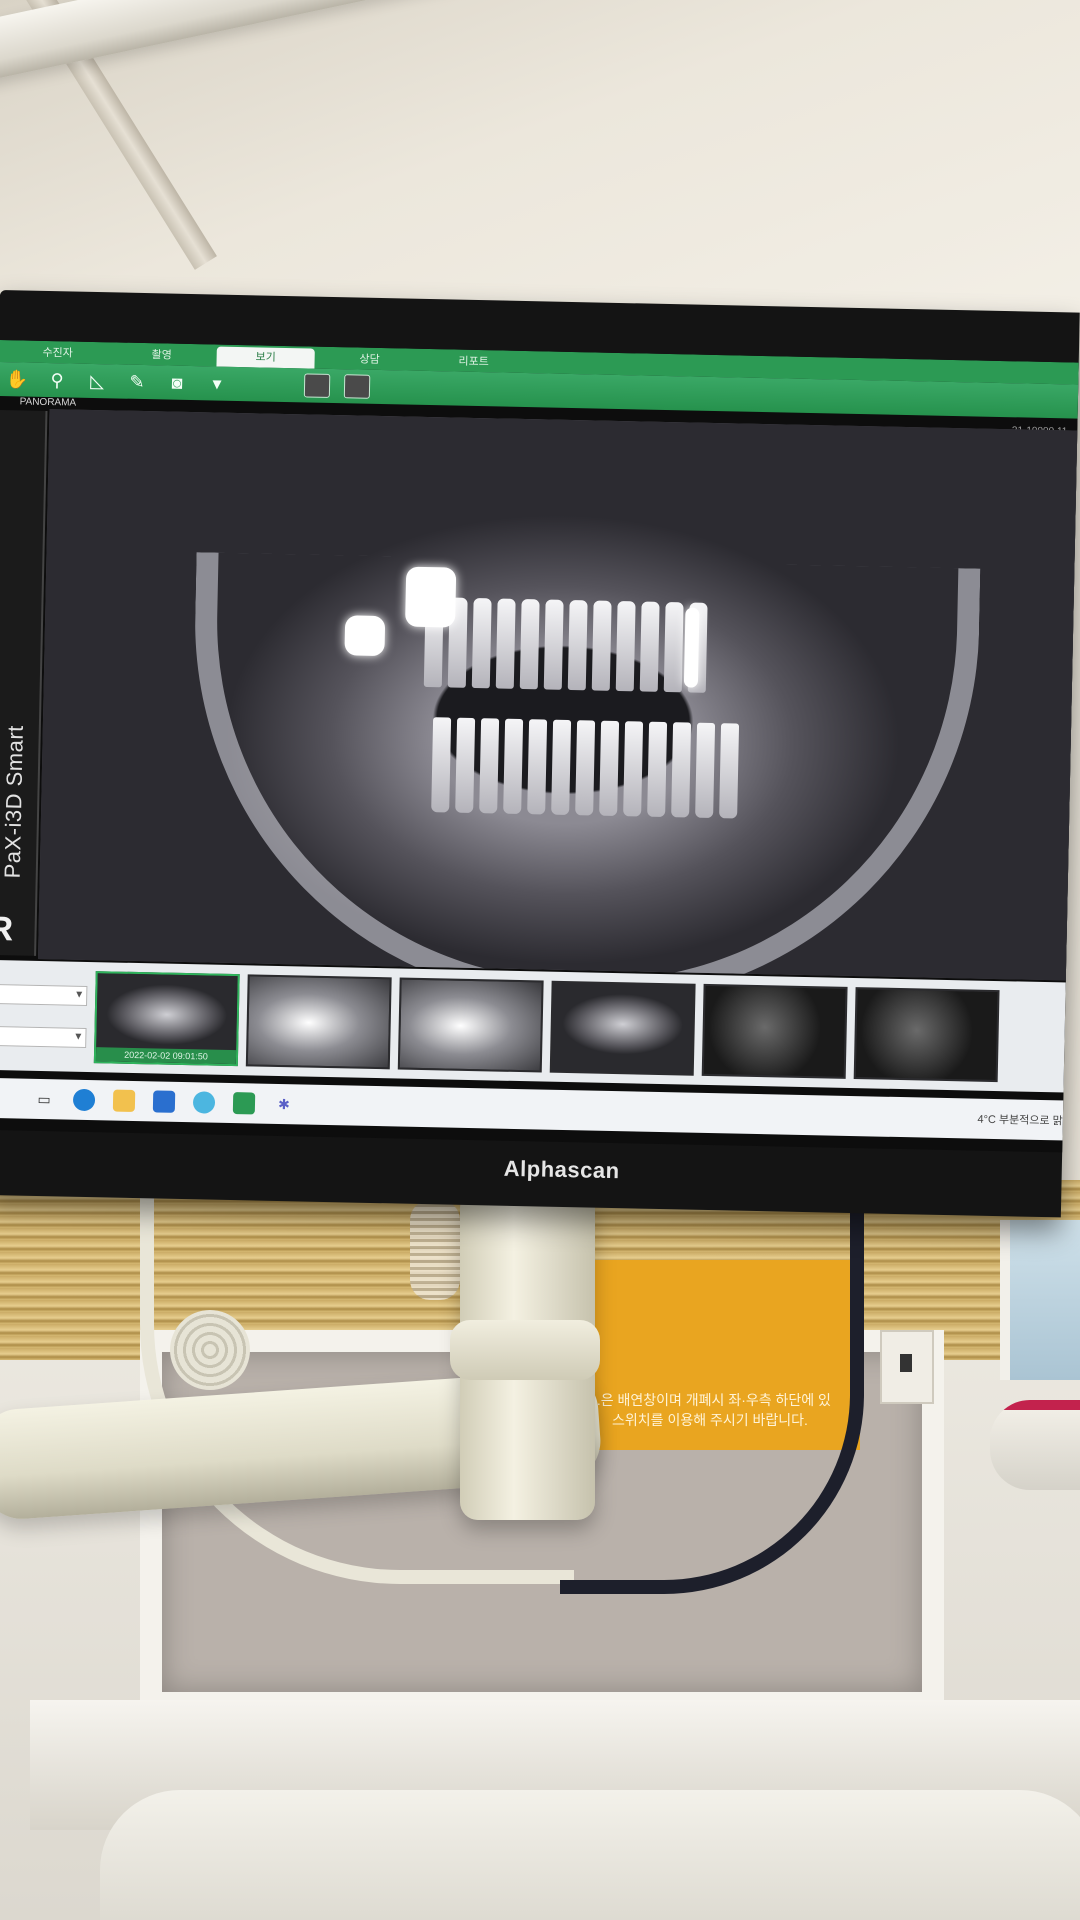  I want to click on thumbnail-strip: 2022-02-02 09:01:50, so click(536, 1026).